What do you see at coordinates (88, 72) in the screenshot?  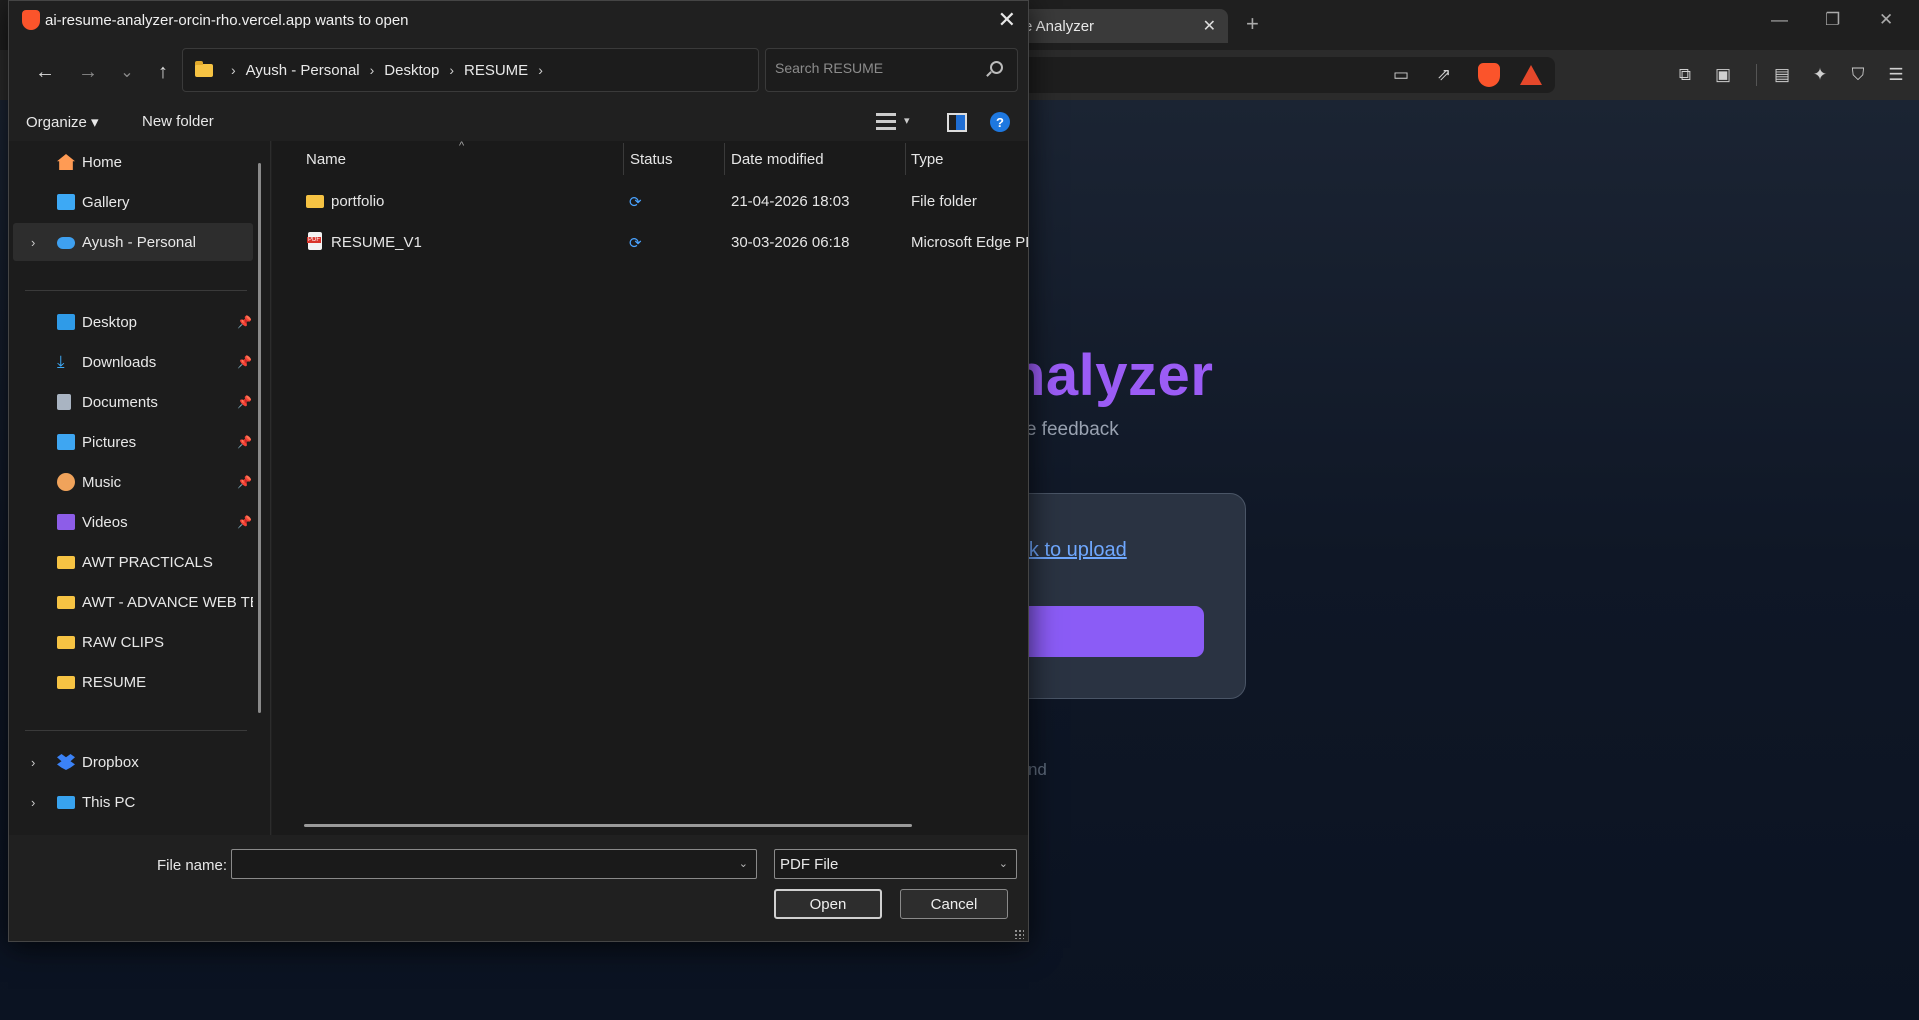 I see `forward-arrow-icon: →` at bounding box center [88, 72].